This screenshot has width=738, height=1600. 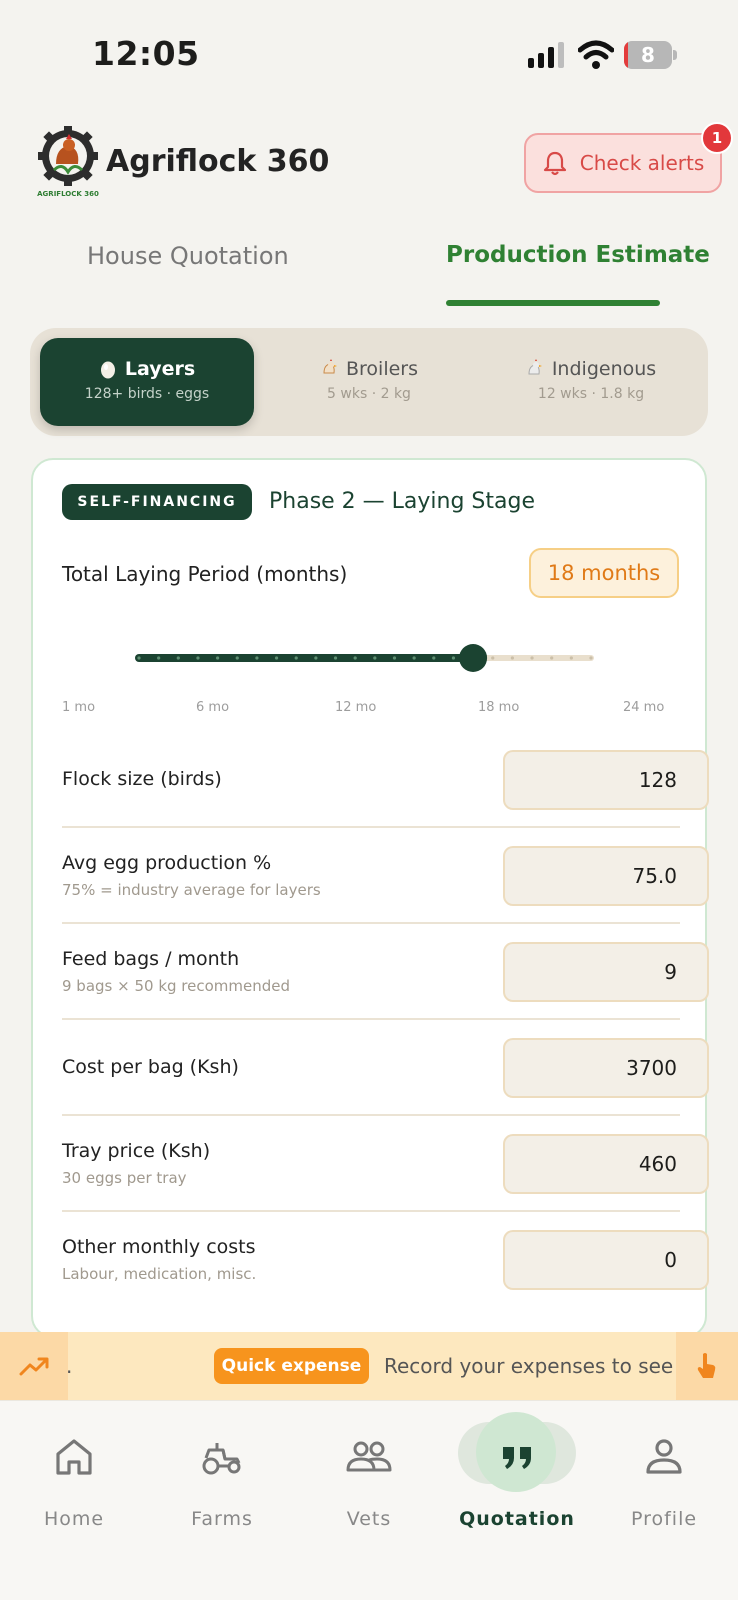 I want to click on nav-quotation: Quotation, so click(x=517, y=1472).